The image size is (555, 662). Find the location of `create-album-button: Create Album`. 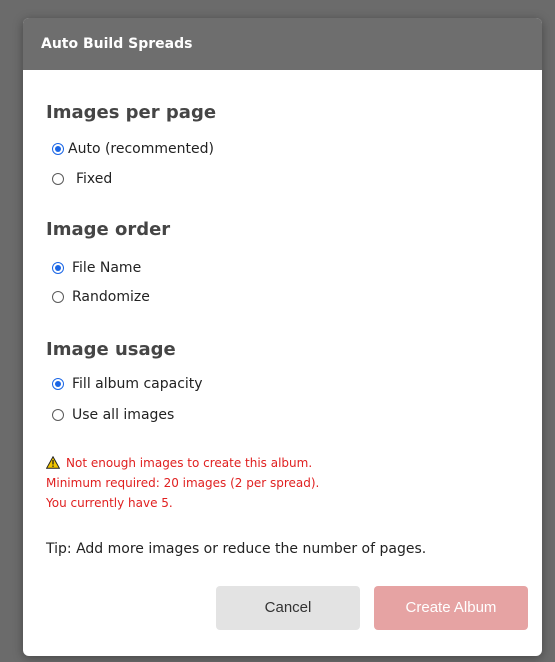

create-album-button: Create Album is located at coordinates (451, 608).